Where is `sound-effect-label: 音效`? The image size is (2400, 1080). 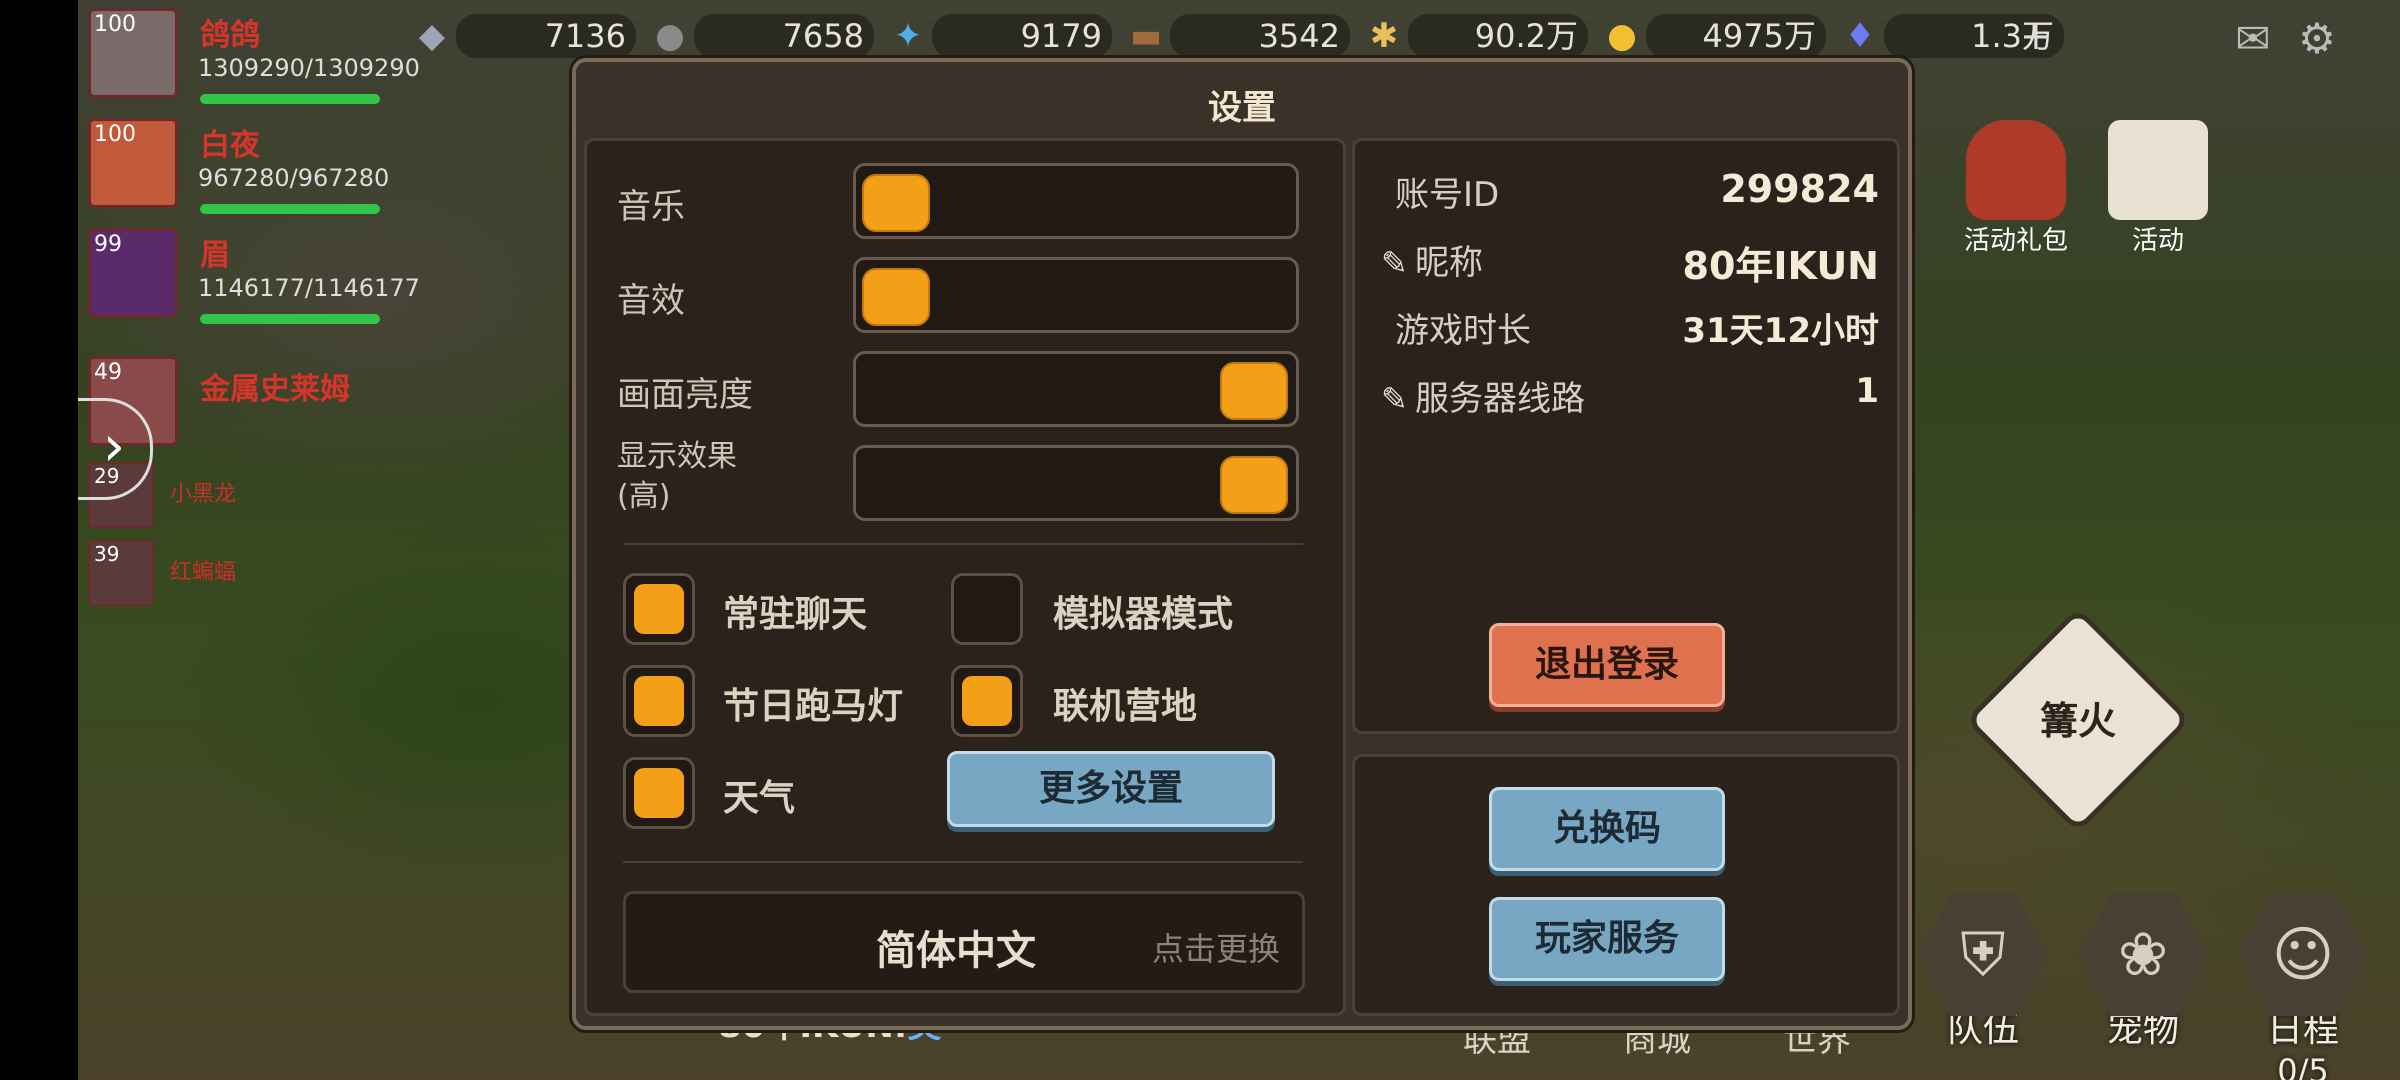
sound-effect-label: 音效 is located at coordinates (651, 301).